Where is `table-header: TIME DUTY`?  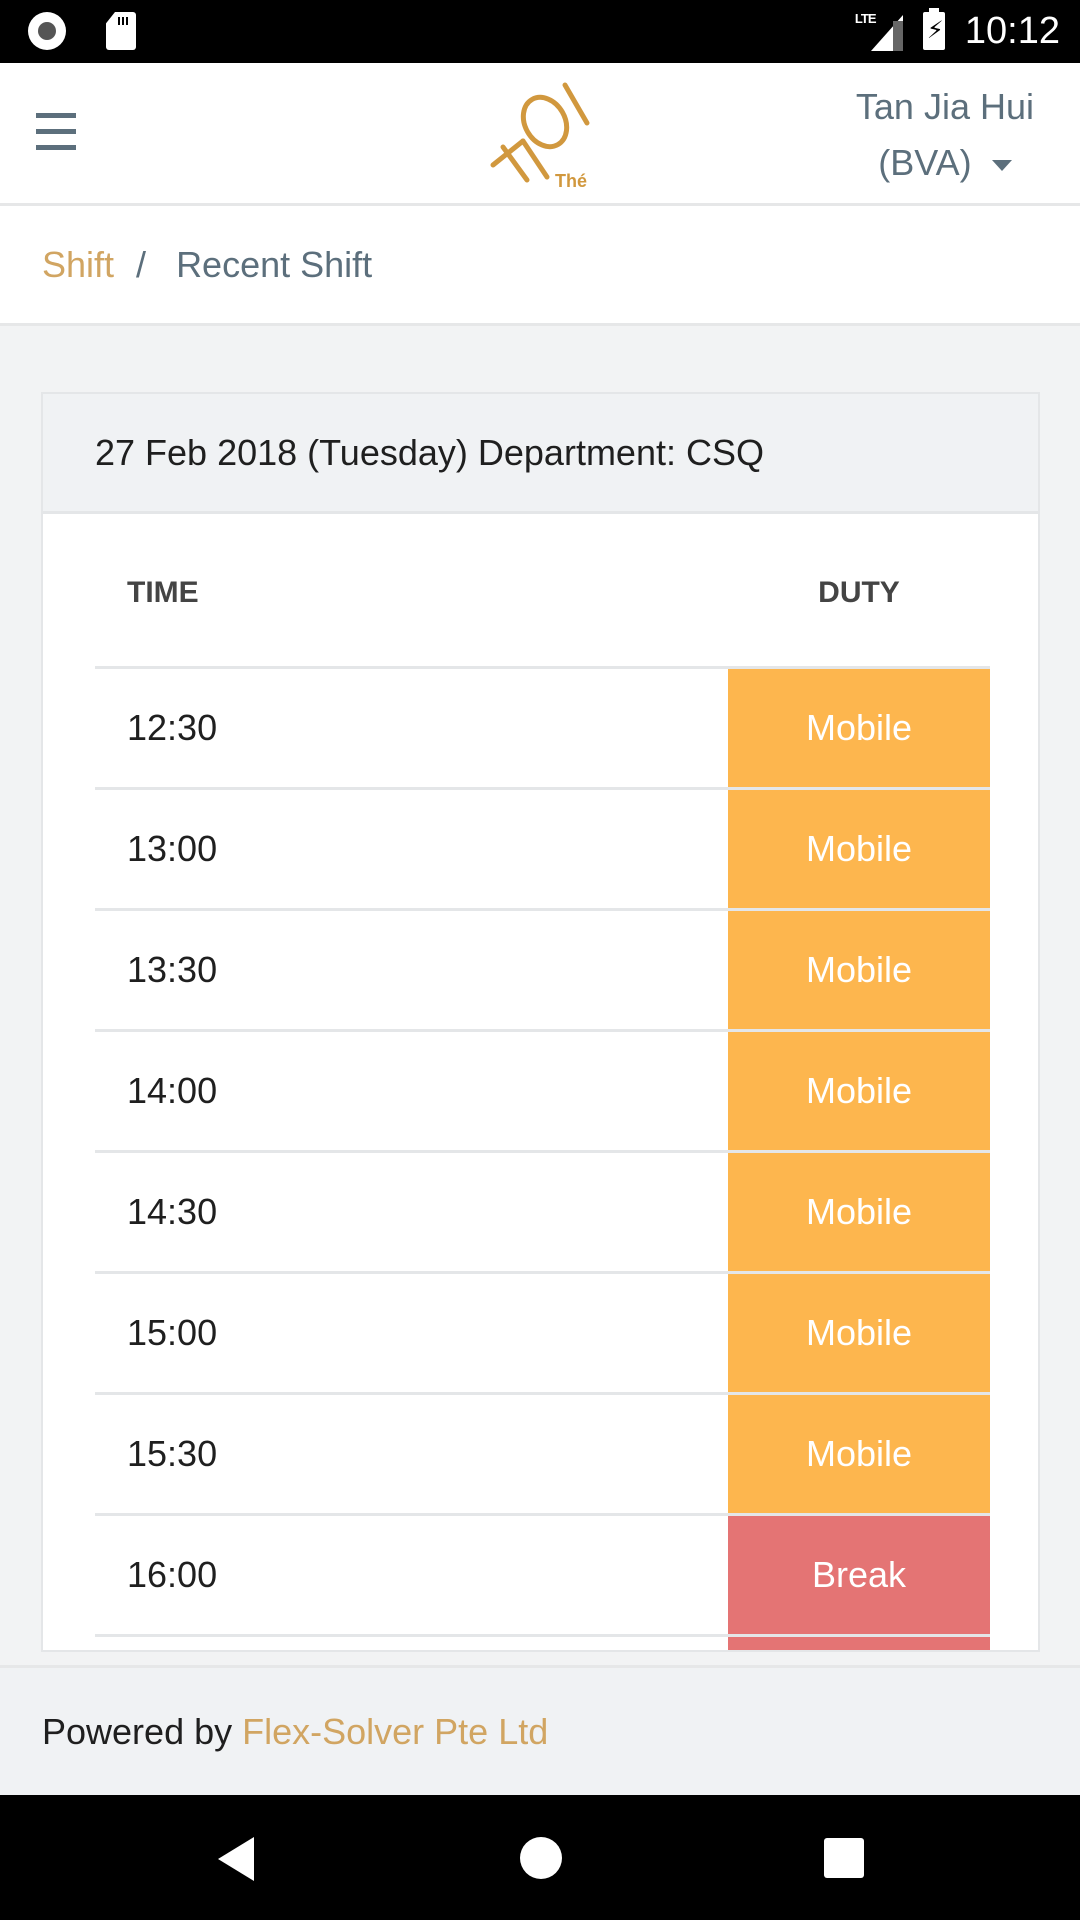
table-header: TIME DUTY is located at coordinates (542, 594).